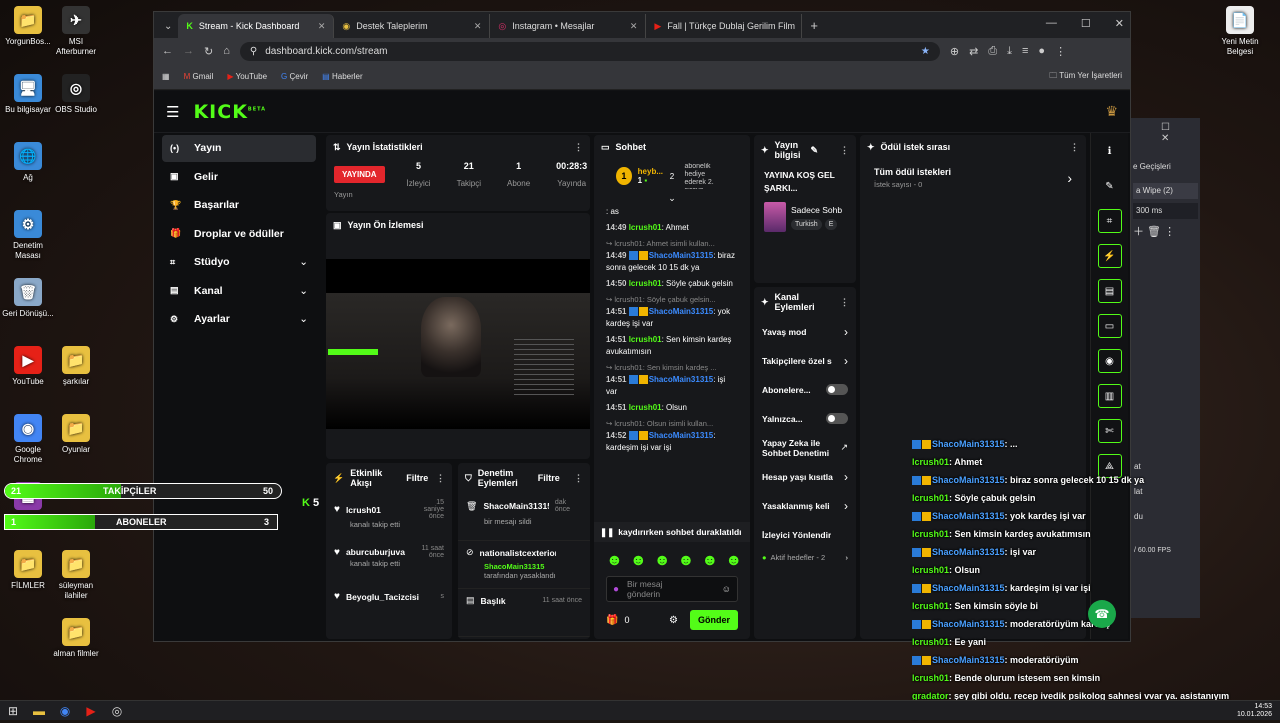  What do you see at coordinates (76, 434) in the screenshot?
I see `desktop-icon: 📁 Oyunlar` at bounding box center [76, 434].